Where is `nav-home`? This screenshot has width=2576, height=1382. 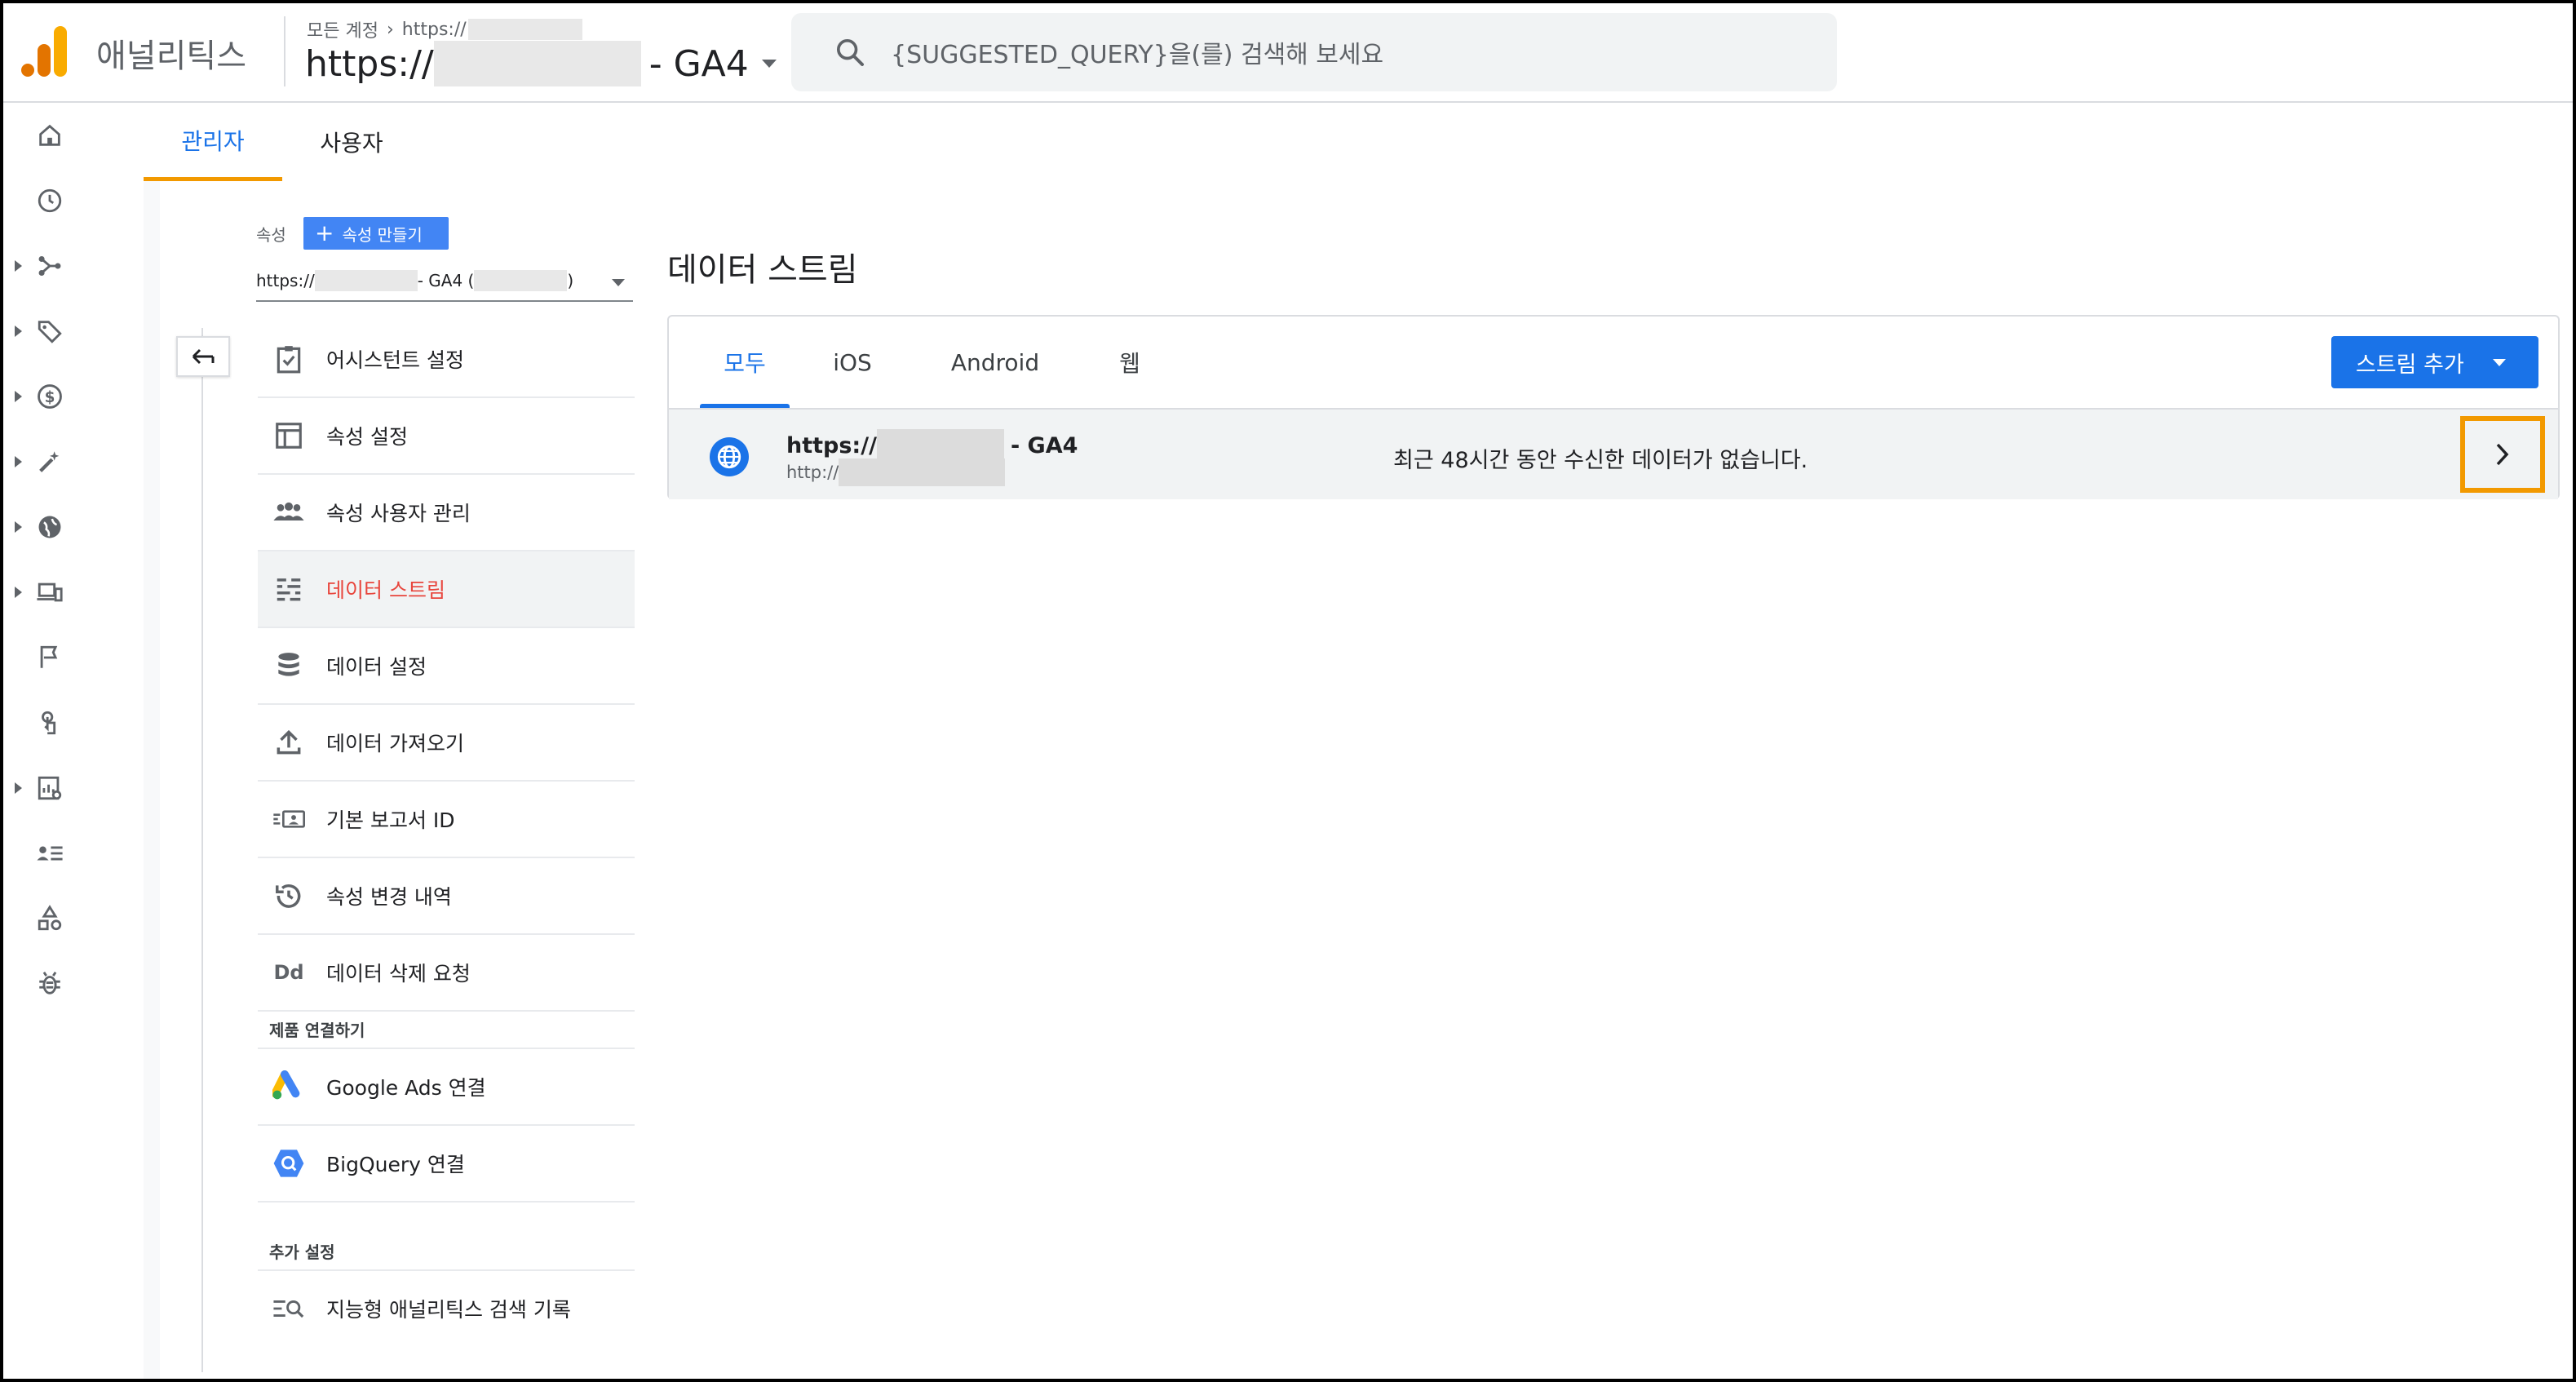
nav-home is located at coordinates (37, 135).